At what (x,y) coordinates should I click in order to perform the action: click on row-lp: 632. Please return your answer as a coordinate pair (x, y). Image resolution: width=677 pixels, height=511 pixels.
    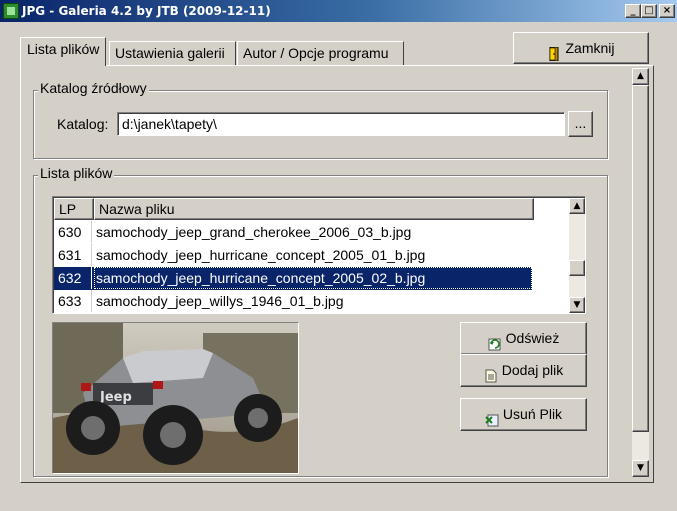
    Looking at the image, I should click on (73, 278).